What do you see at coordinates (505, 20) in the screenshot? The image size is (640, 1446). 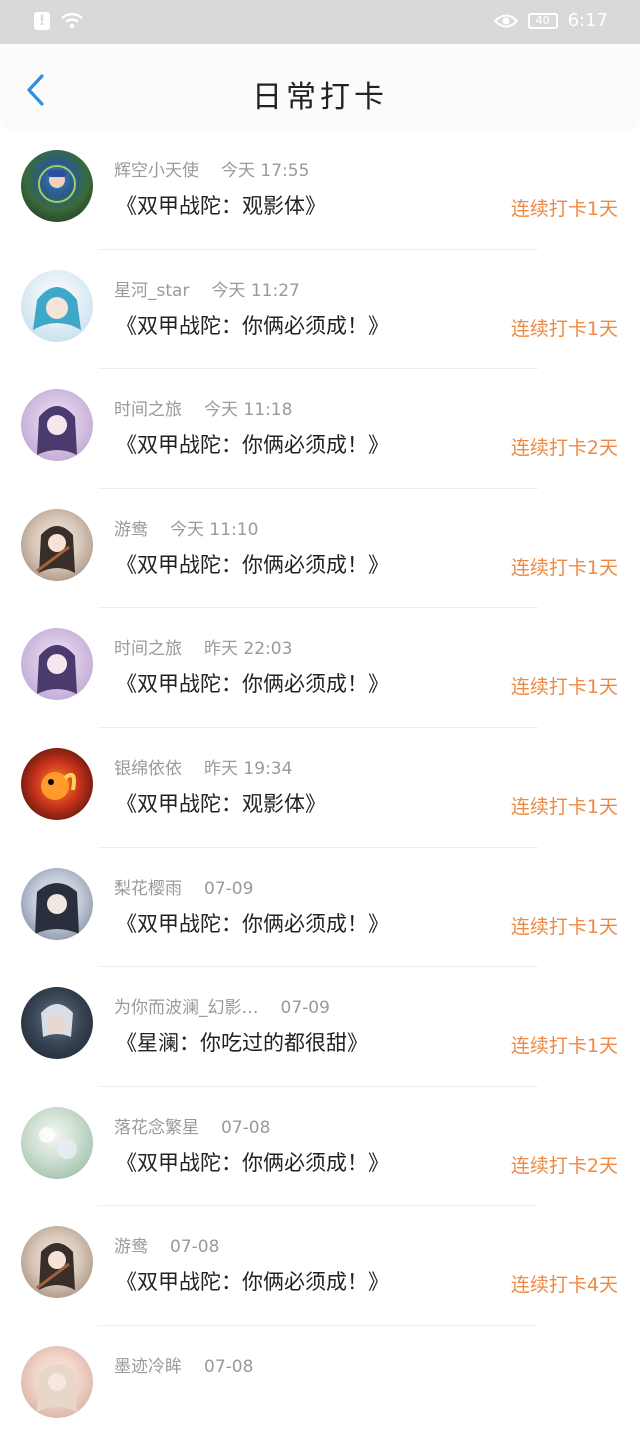 I see `eye-icon` at bounding box center [505, 20].